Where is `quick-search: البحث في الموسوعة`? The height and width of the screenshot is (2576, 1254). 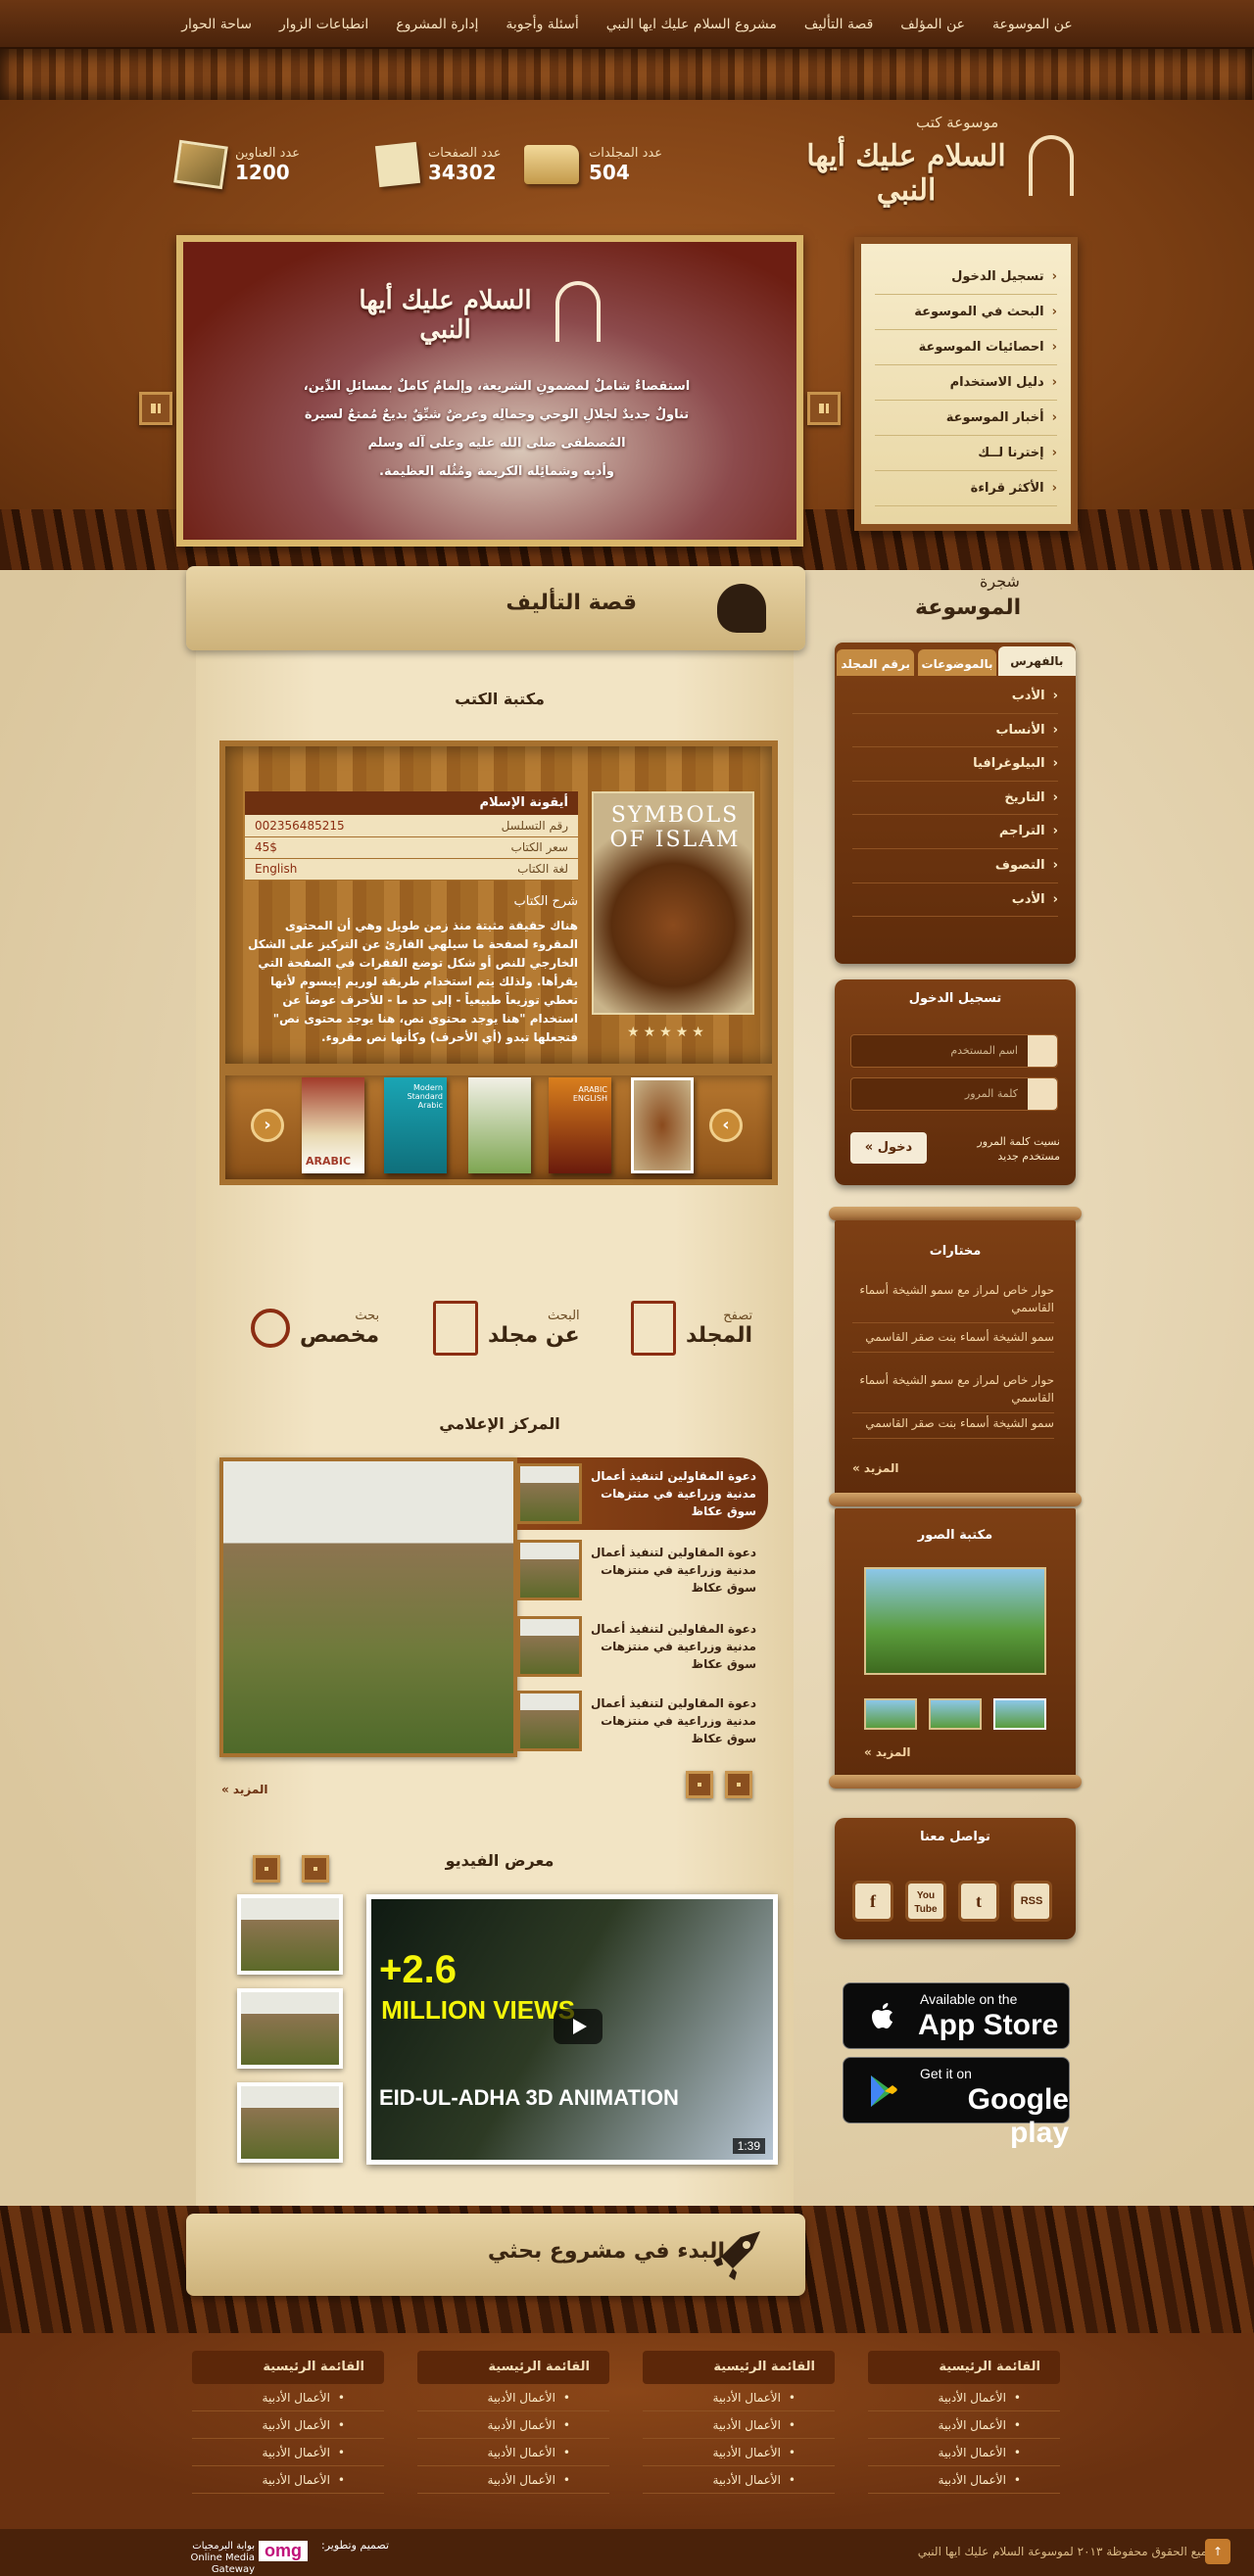
quick-search: البحث في الموسوعة is located at coordinates (966, 313).